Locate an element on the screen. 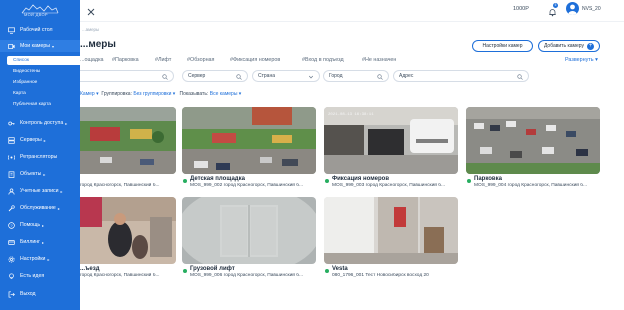 The height and width of the screenshot is (310, 624). sidebar-item-accounts: Учетные записи ▸ is located at coordinates (40, 191).